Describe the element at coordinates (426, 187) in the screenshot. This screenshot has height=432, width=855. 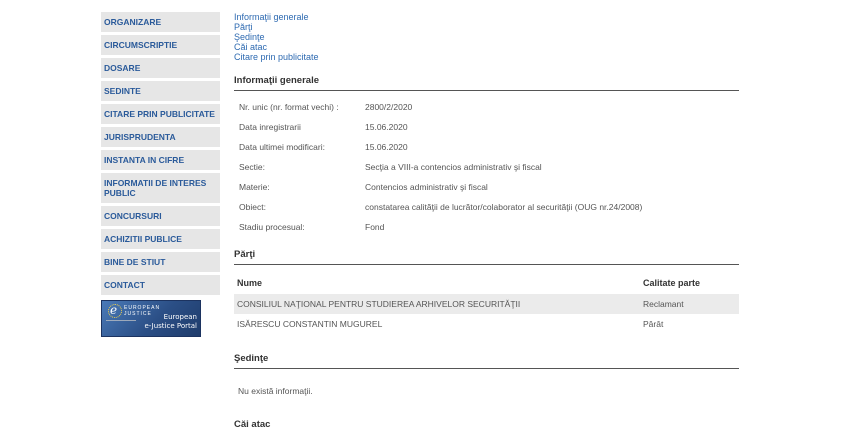
I see `info-value: Contencios administrativ şi fiscal` at that location.